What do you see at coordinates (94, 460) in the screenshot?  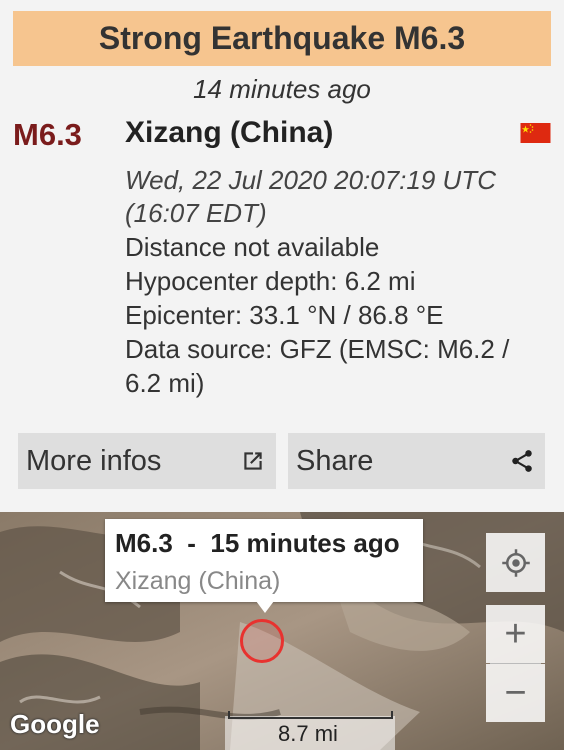 I see `more-infos-label: More infos` at bounding box center [94, 460].